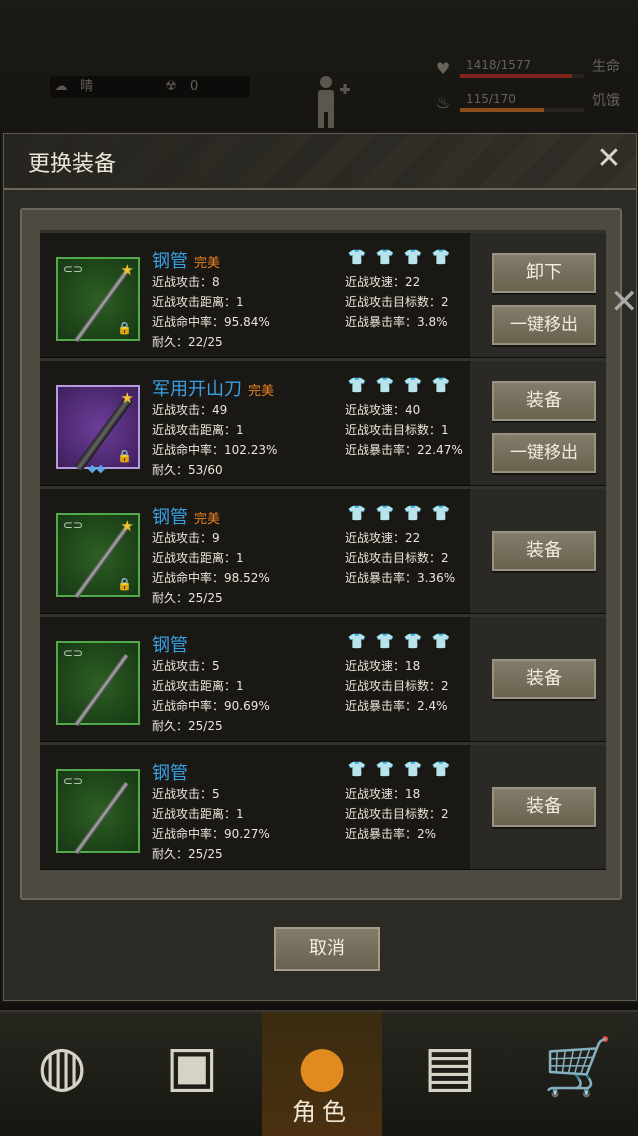 The width and height of the screenshot is (638, 1136). Describe the element at coordinates (397, 430) in the screenshot. I see `melee-targets: 近战攻击目标数：1` at that location.